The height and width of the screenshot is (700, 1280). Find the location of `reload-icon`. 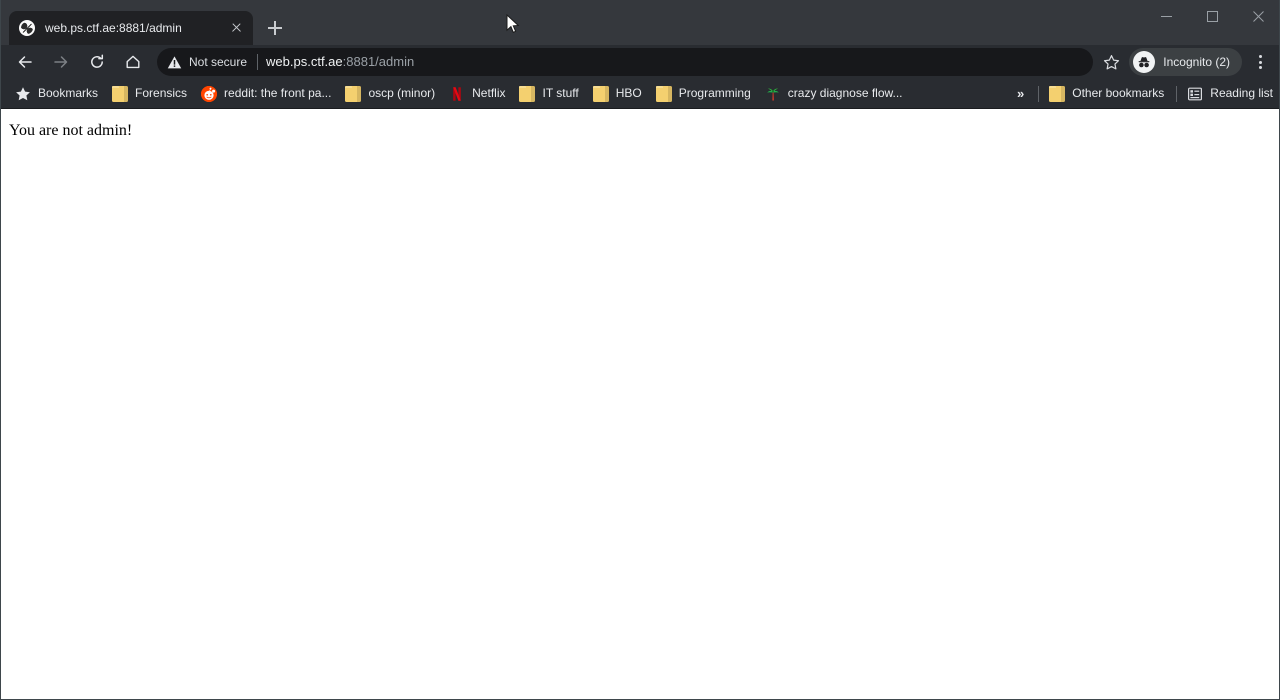

reload-icon is located at coordinates (97, 62).